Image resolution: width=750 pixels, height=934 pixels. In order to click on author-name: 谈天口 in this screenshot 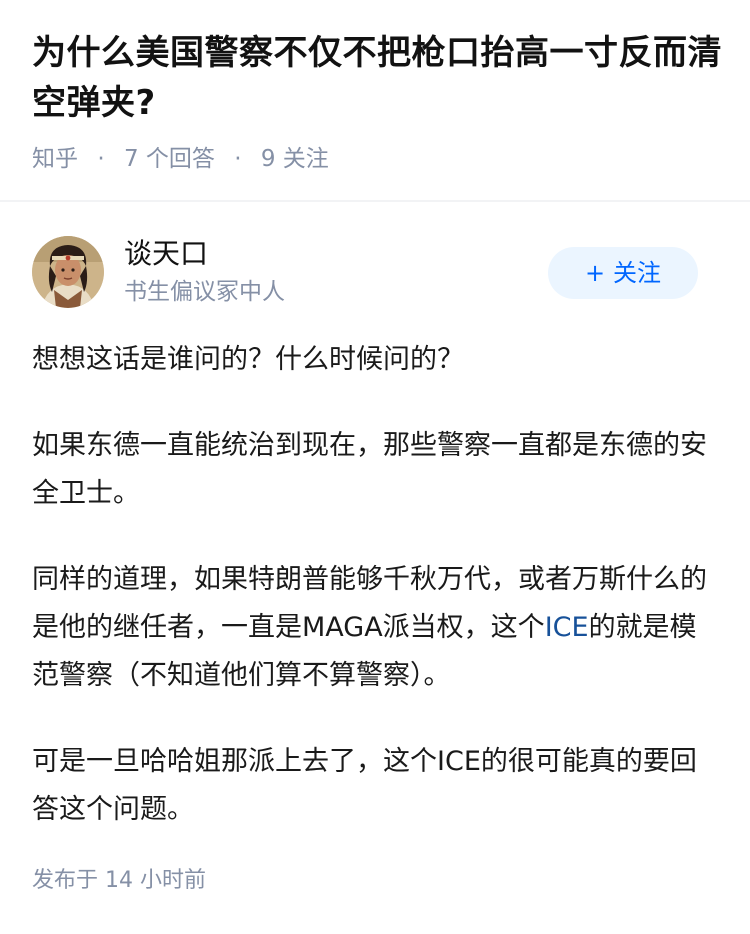, I will do `click(166, 254)`.